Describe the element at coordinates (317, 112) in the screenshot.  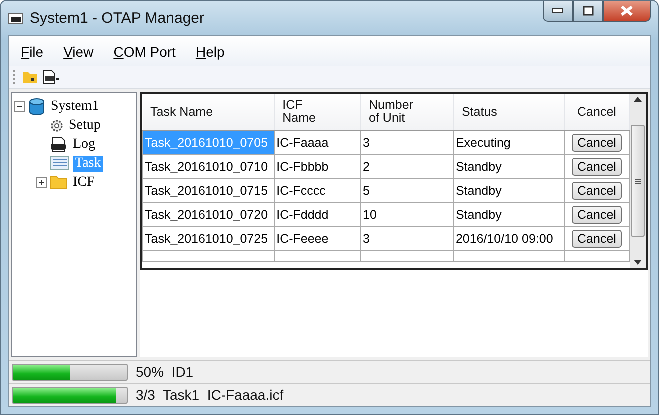
I see `column-header: ICF Name` at that location.